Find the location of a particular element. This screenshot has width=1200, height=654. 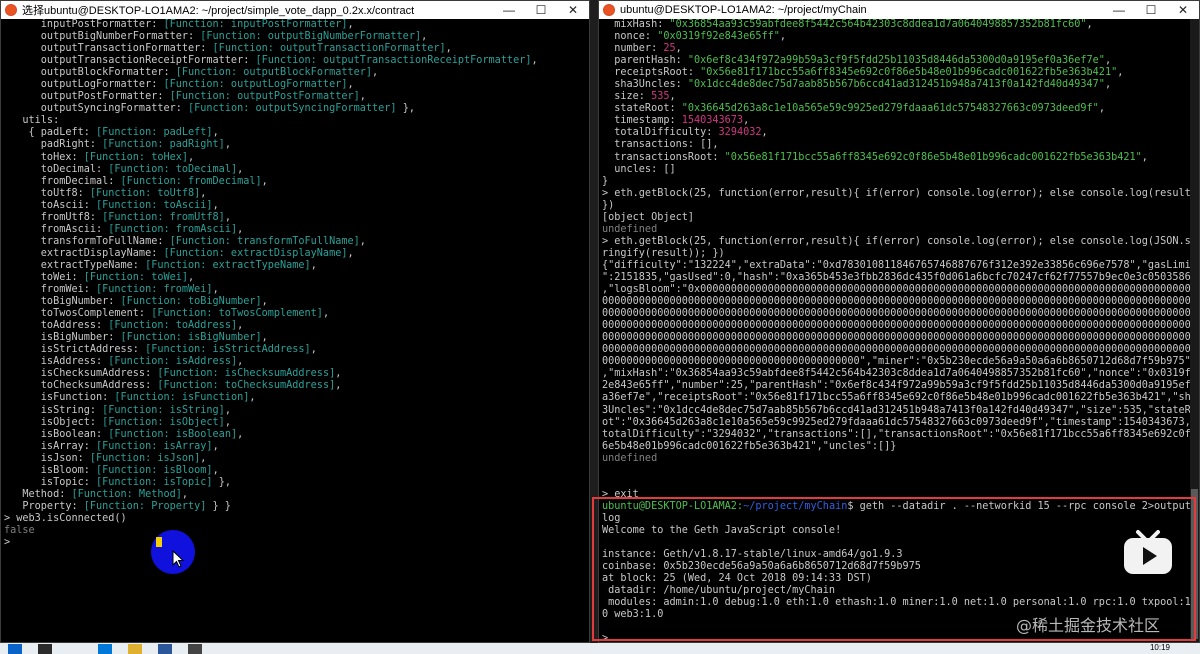

terminal-text: outputTransactionFormatter: is located at coordinates (108, 49).